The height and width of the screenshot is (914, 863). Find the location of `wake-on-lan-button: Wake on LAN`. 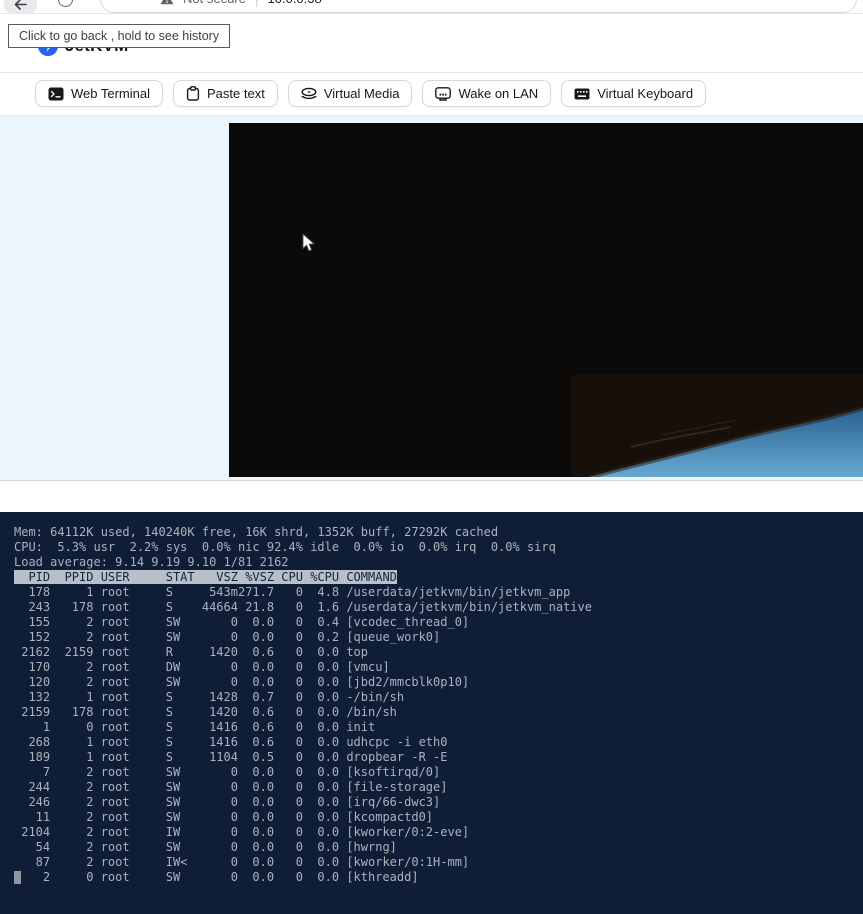

wake-on-lan-button: Wake on LAN is located at coordinates (487, 93).